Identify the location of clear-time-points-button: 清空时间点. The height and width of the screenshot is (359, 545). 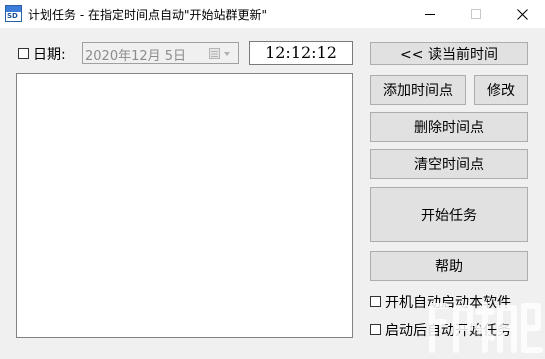
(449, 164).